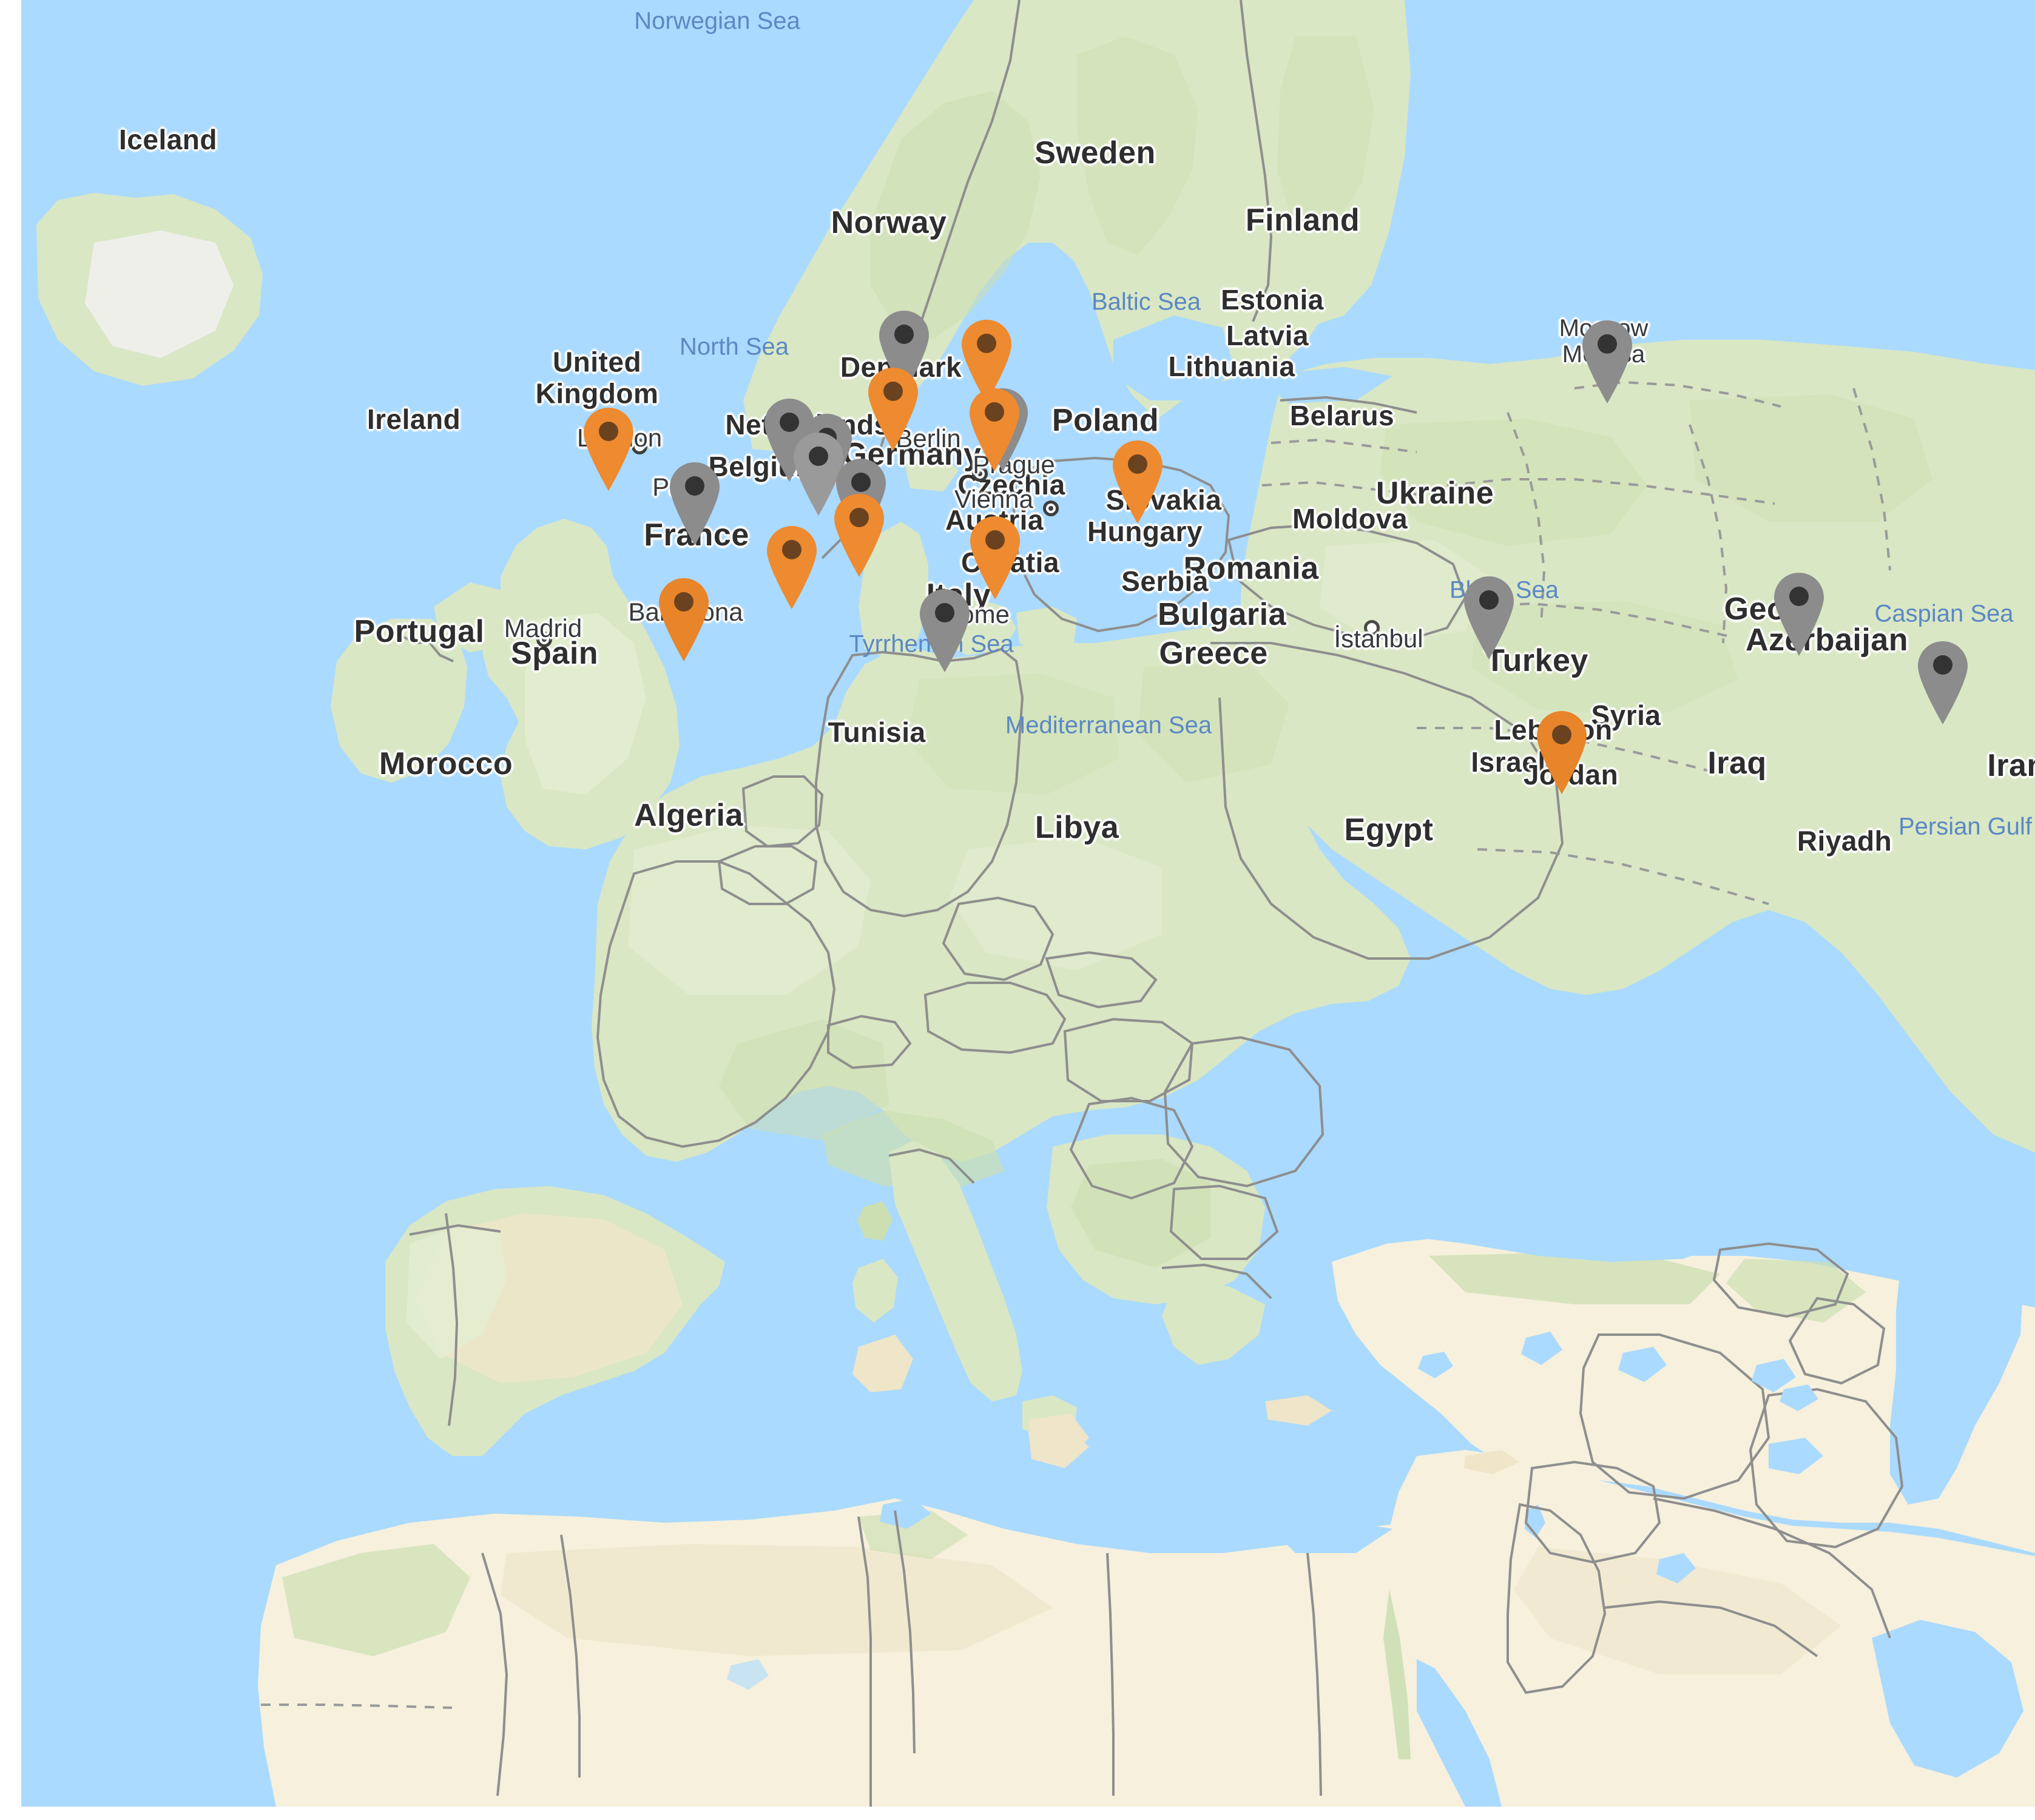 The height and width of the screenshot is (1820, 2035). I want to click on marker-turkey, so click(1489, 615).